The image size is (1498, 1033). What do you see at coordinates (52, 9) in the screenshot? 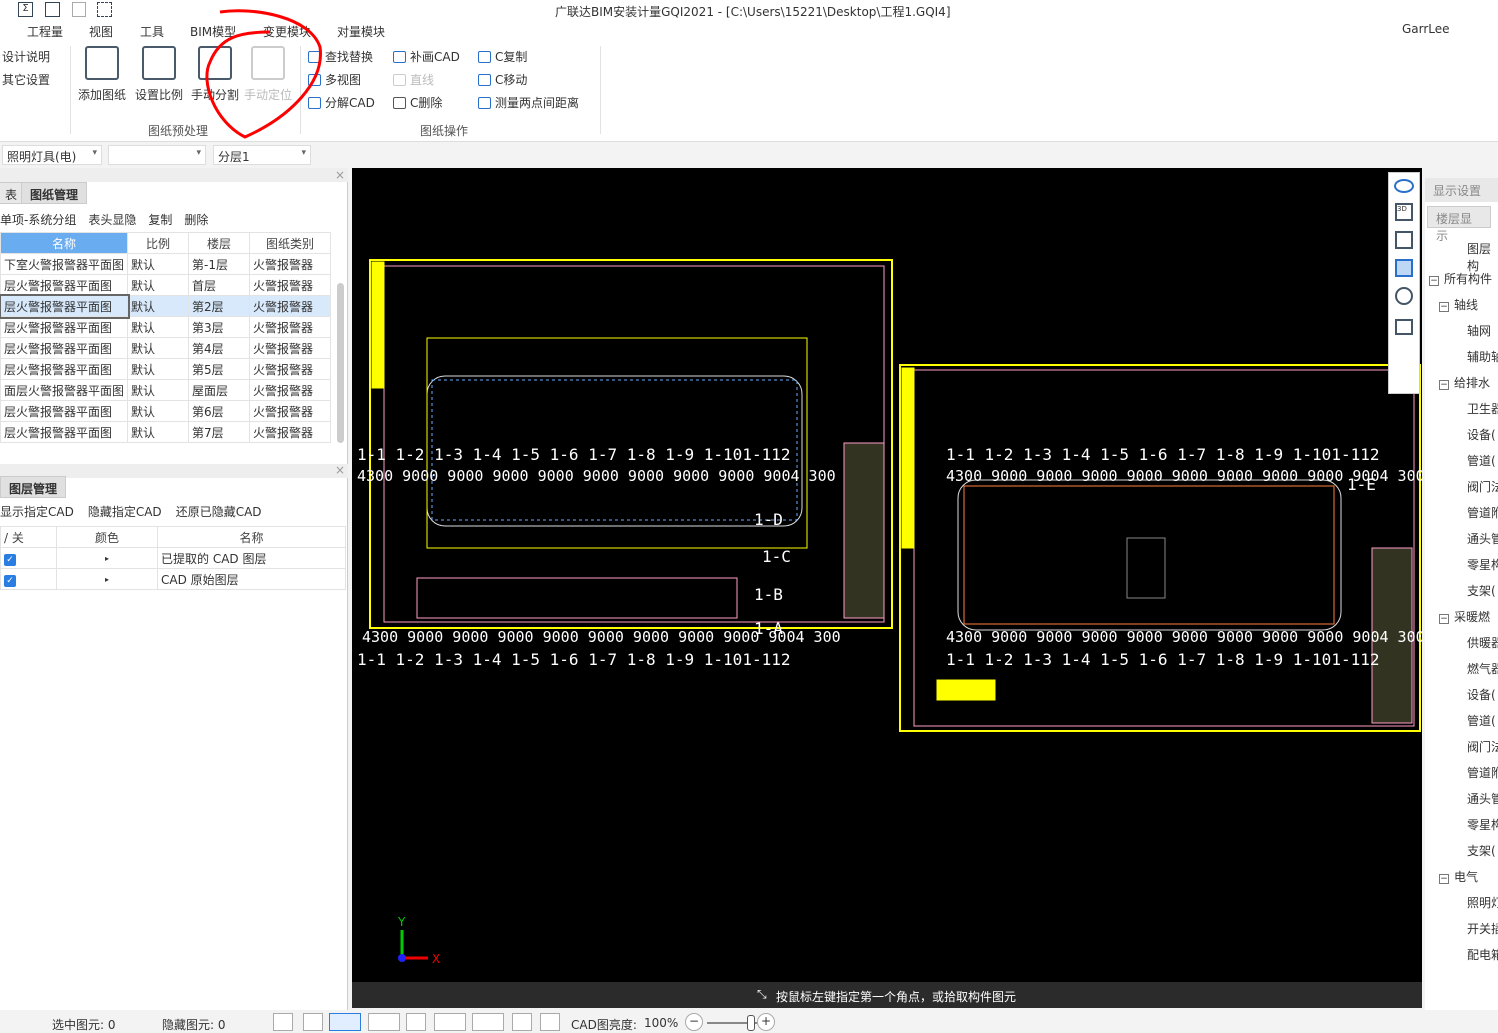
I see `grid-icon` at bounding box center [52, 9].